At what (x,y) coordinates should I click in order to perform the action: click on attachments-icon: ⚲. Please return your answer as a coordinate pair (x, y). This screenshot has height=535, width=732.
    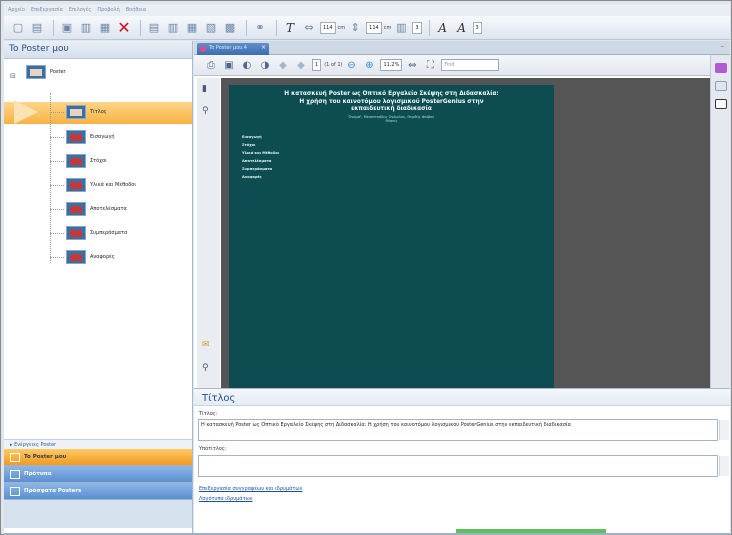
    Looking at the image, I should click on (205, 368).